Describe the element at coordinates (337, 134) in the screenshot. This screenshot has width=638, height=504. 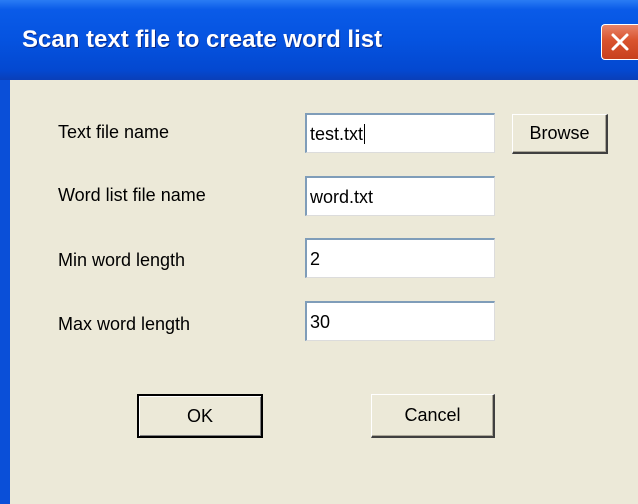
I see `text-file-name-value: test.txt` at that location.